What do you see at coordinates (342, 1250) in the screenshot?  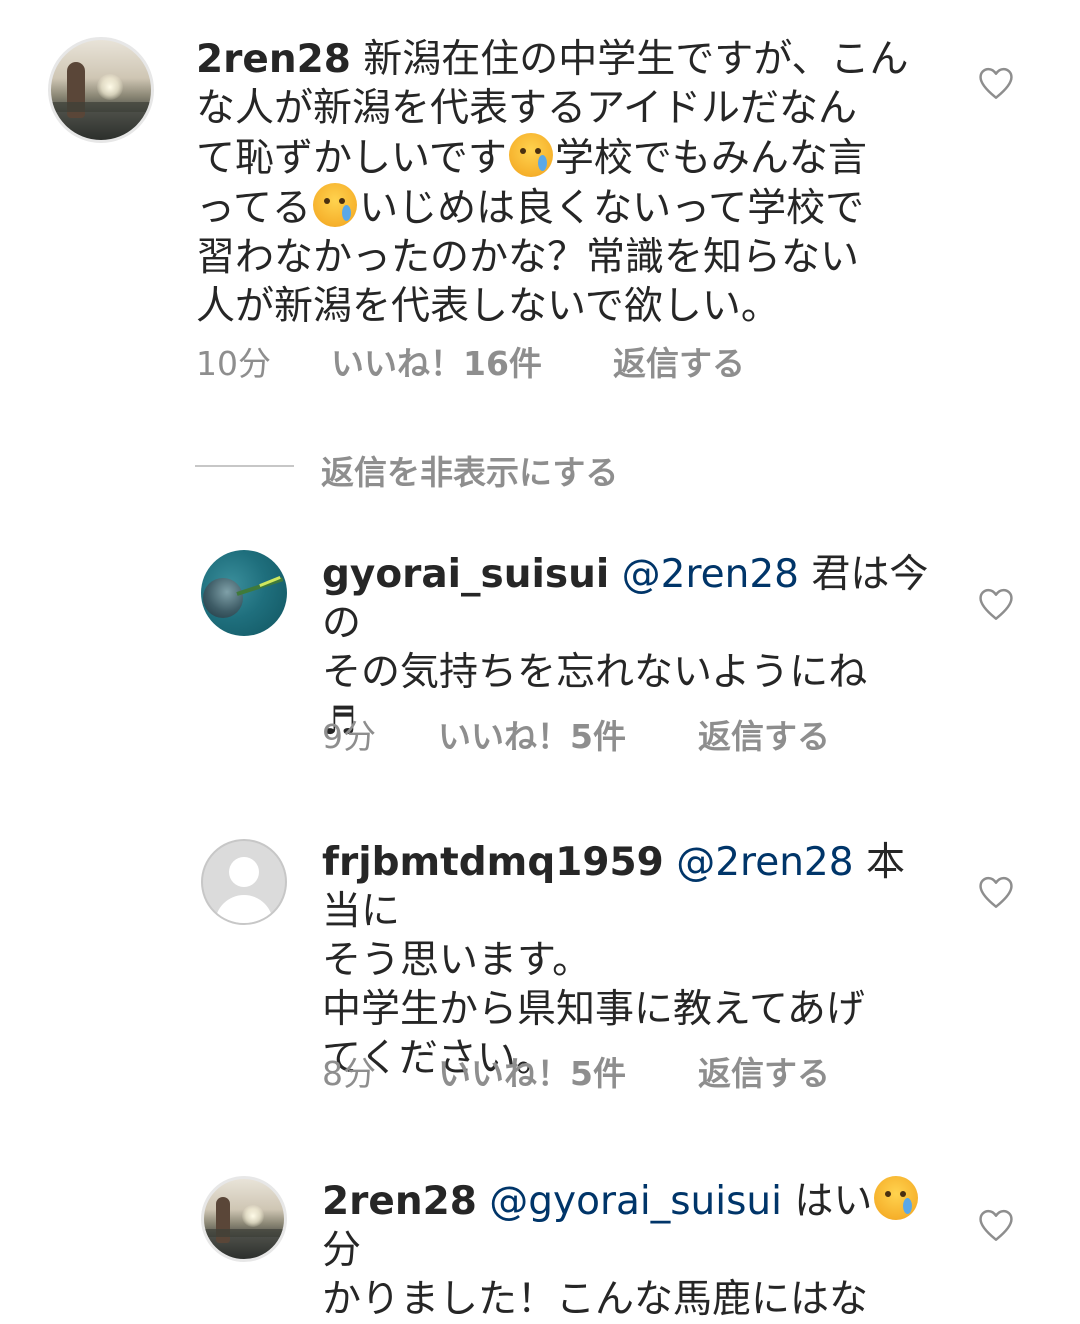 I see `reply-line: 分` at bounding box center [342, 1250].